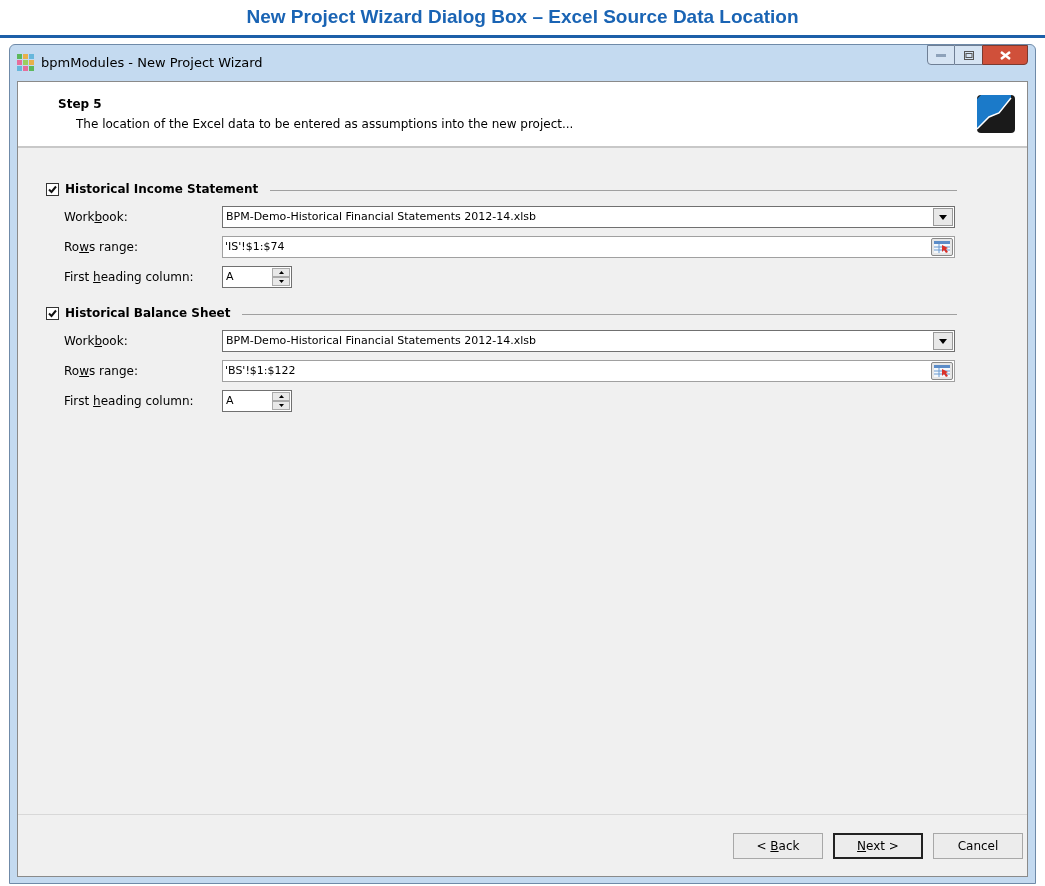 The height and width of the screenshot is (886, 1045). What do you see at coordinates (878, 845) in the screenshot?
I see `dialog-button: Next >` at bounding box center [878, 845].